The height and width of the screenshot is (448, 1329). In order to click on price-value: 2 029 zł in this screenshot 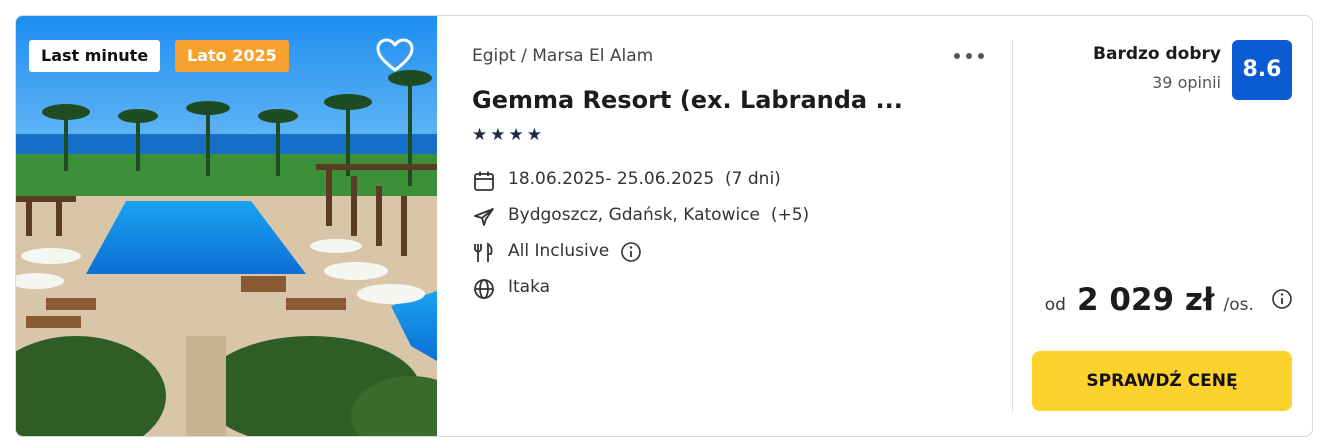, I will do `click(1146, 300)`.